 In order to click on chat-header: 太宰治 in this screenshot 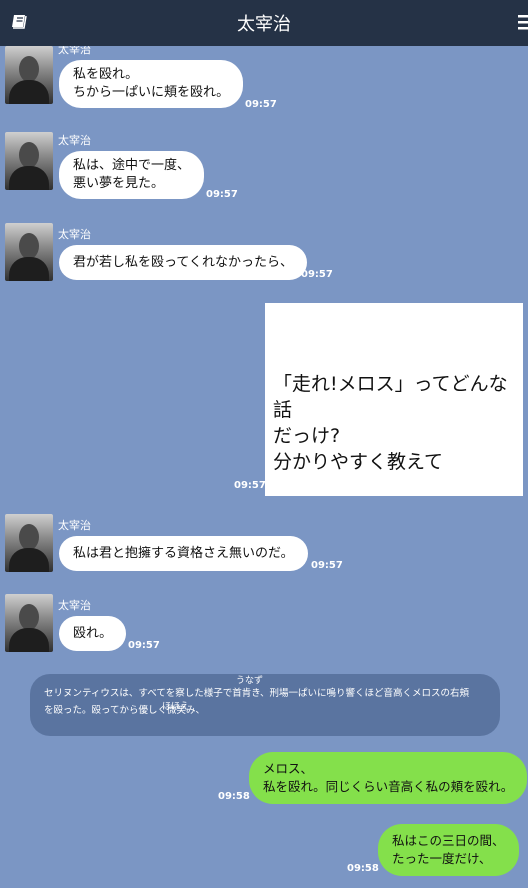, I will do `click(264, 23)`.